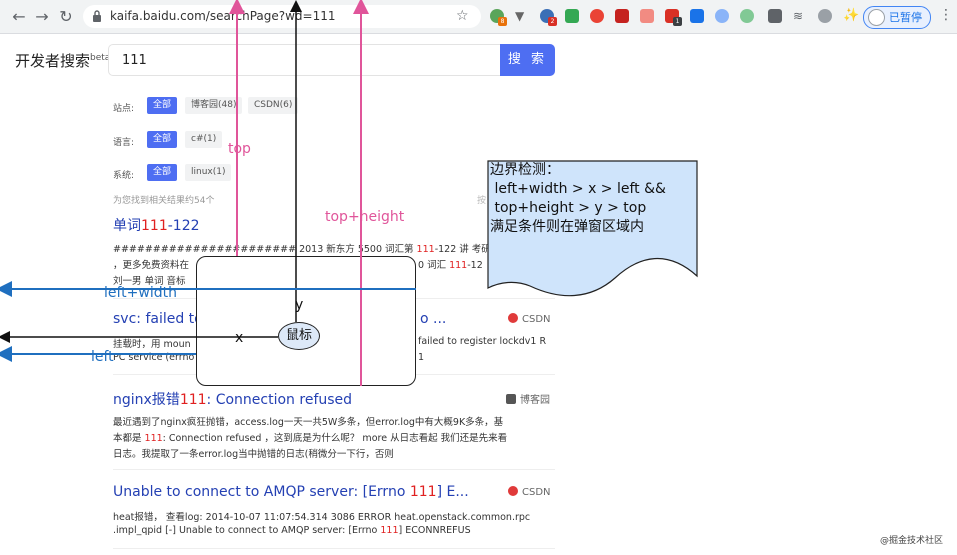  What do you see at coordinates (102, 357) in the screenshot?
I see `left-label: left` at bounding box center [102, 357].